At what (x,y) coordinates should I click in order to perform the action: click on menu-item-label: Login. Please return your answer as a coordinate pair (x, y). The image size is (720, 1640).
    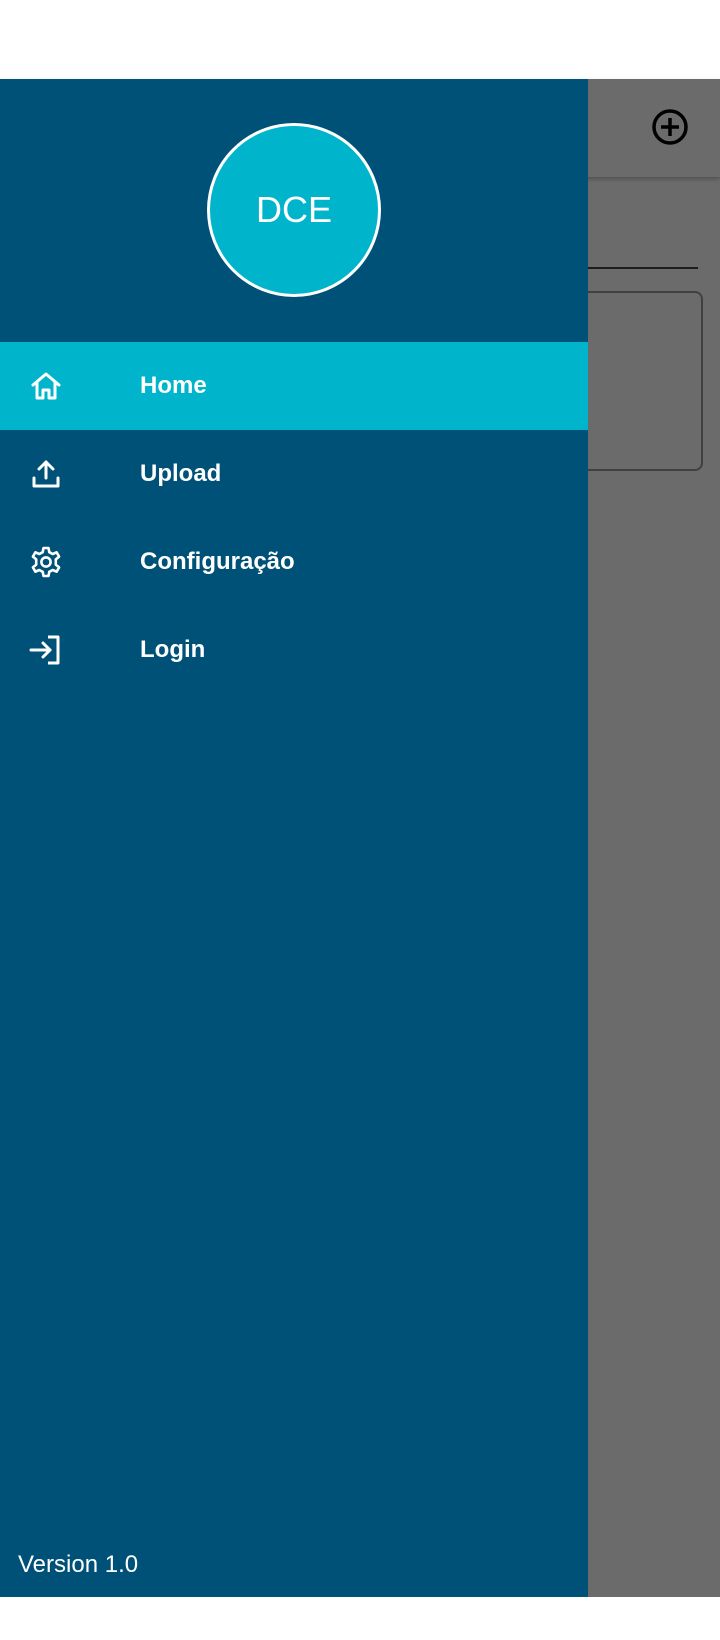
    Looking at the image, I should click on (173, 649).